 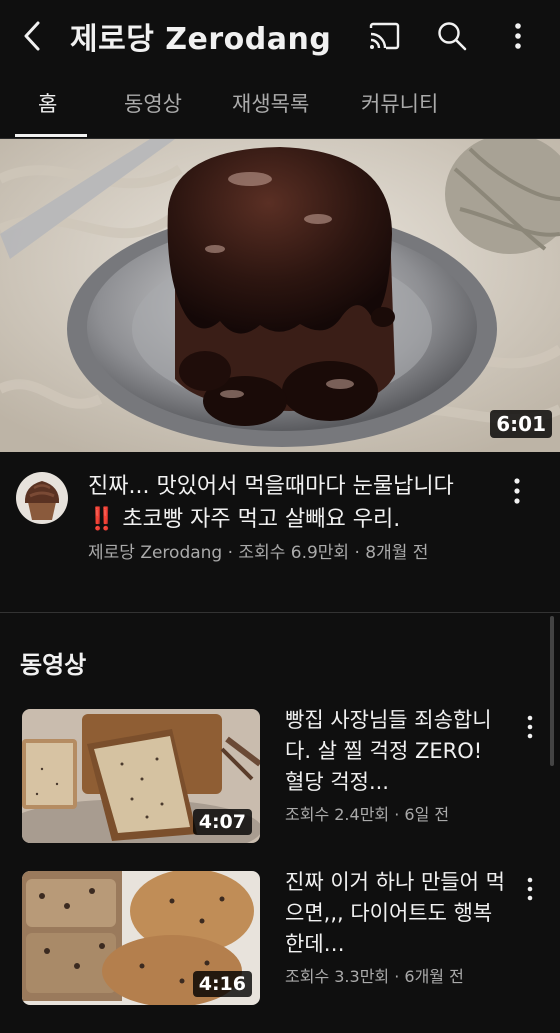 I want to click on channel-title: 제로당 Zerodang, so click(x=201, y=39).